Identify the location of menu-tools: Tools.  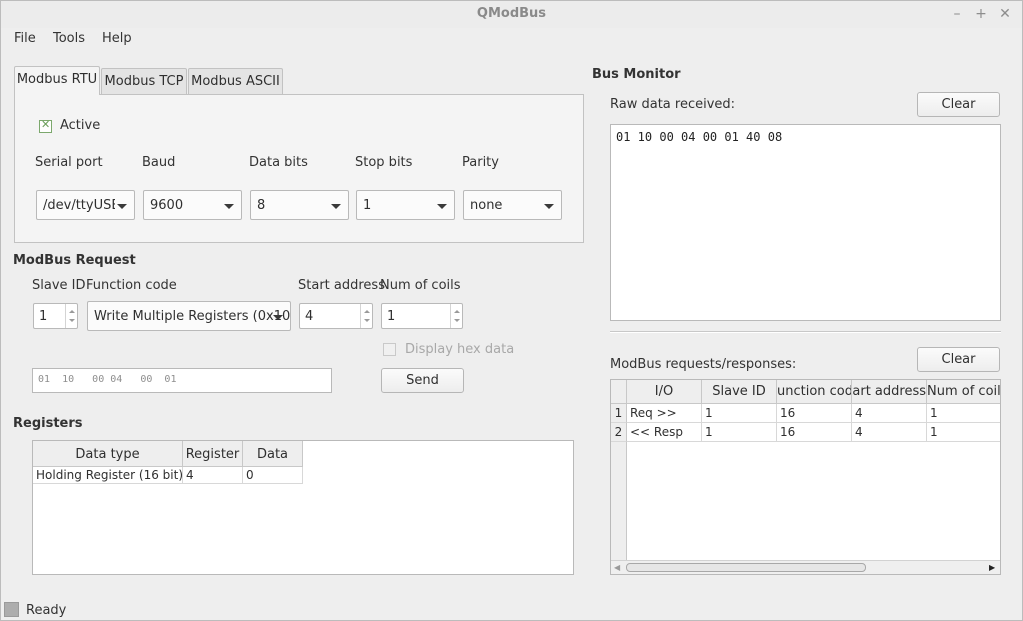
(69, 38).